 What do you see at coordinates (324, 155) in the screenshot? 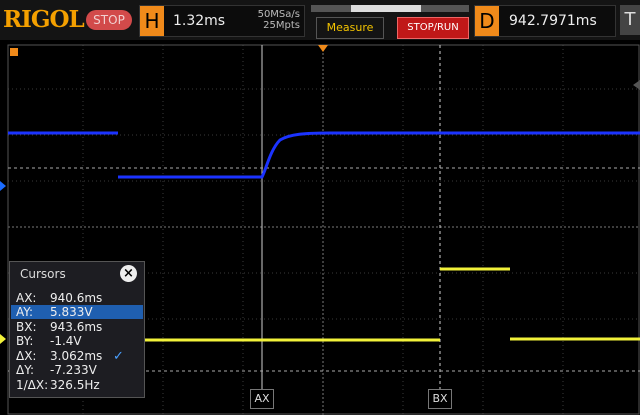
I see `ch2-waveform` at bounding box center [324, 155].